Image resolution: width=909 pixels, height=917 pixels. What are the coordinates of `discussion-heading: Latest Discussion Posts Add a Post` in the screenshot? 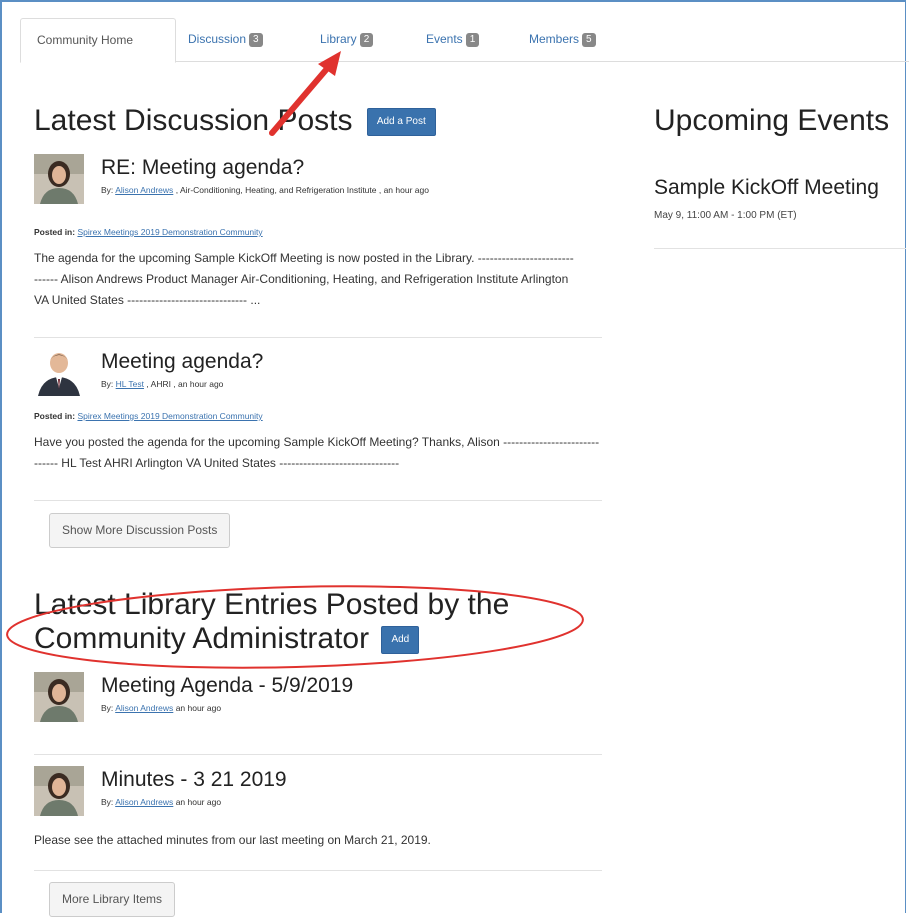 It's located at (235, 121).